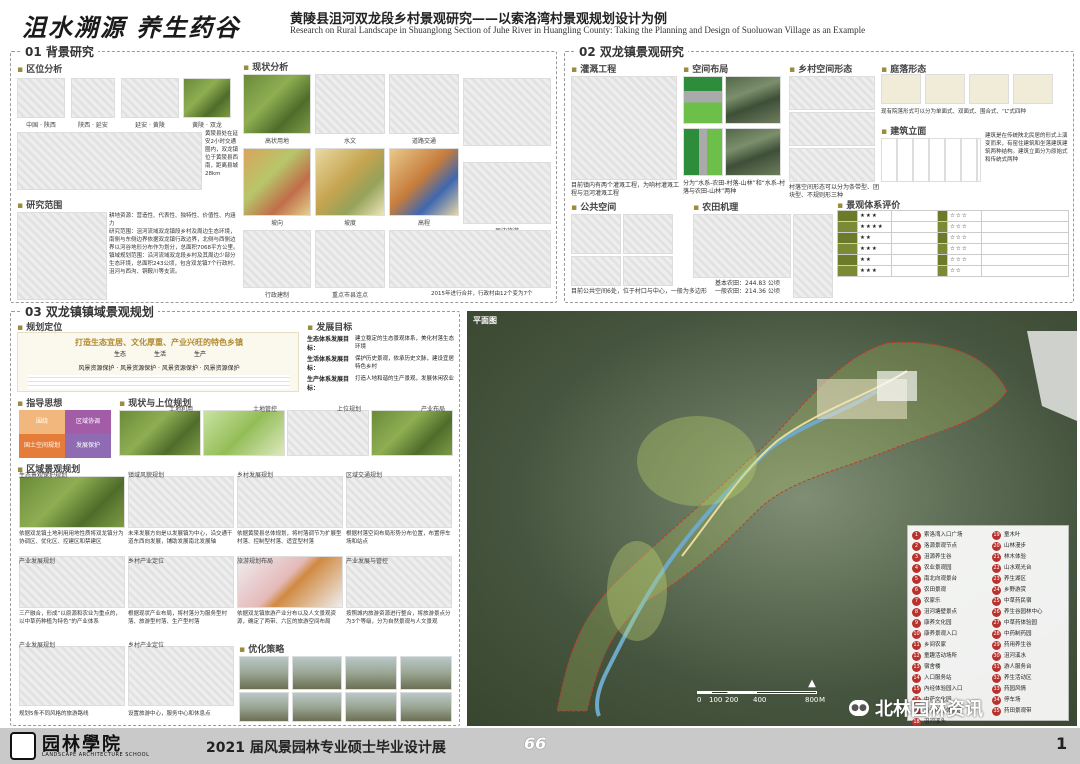 The height and width of the screenshot is (764, 1080). What do you see at coordinates (42, 422) in the screenshot?
I see `guide-cell: 围绕` at bounding box center [42, 422].